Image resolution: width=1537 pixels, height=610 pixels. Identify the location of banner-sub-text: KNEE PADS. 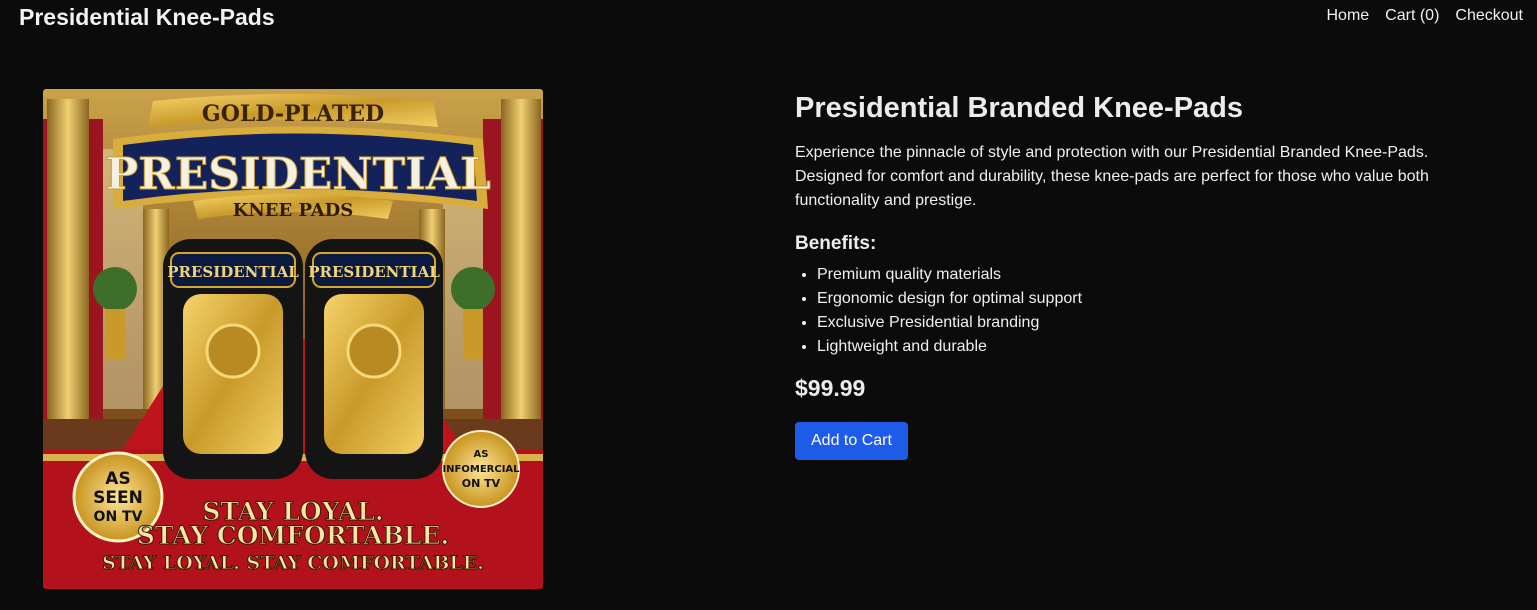
(293, 210).